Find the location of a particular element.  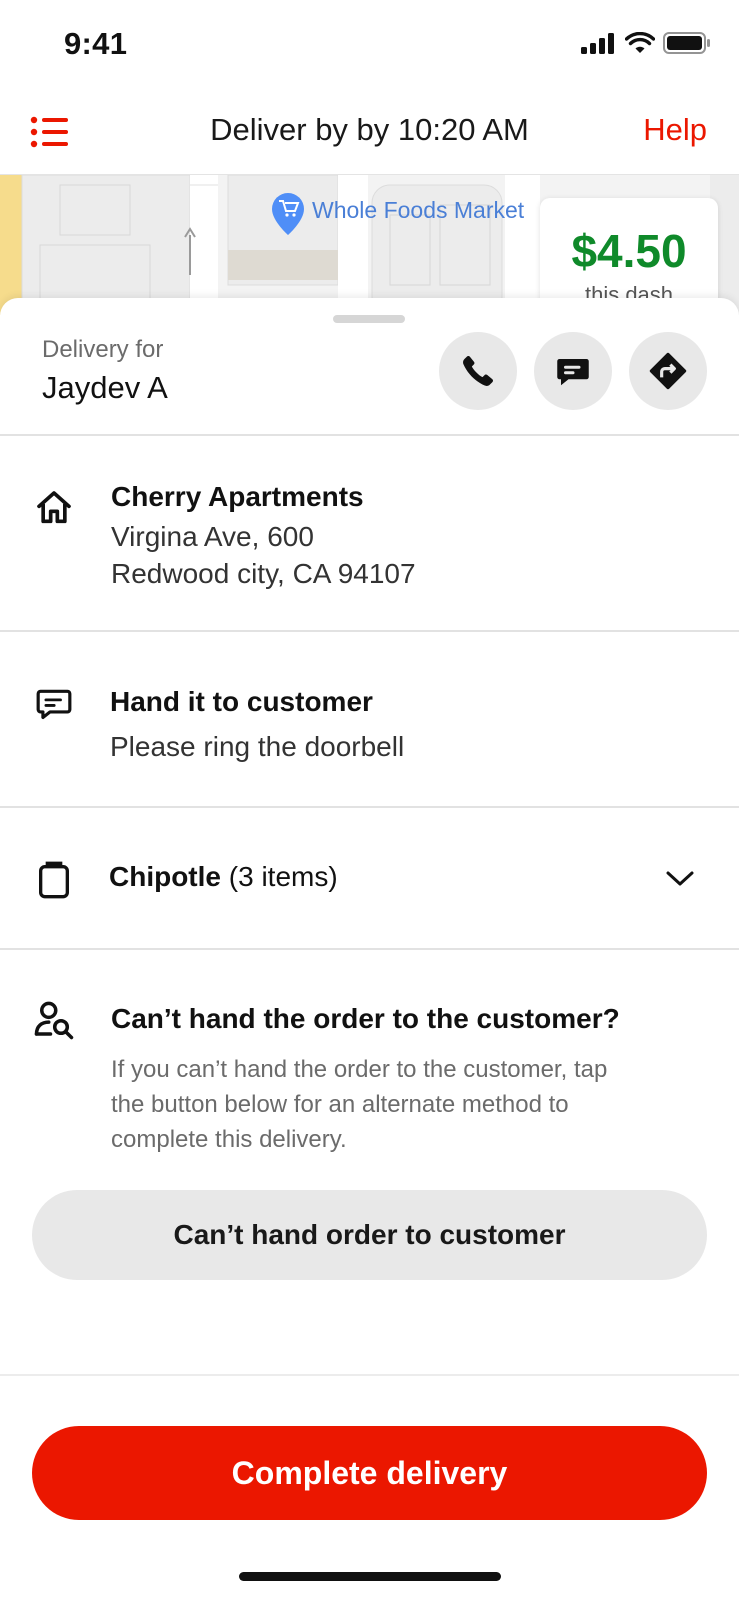

chat-button is located at coordinates (573, 371).